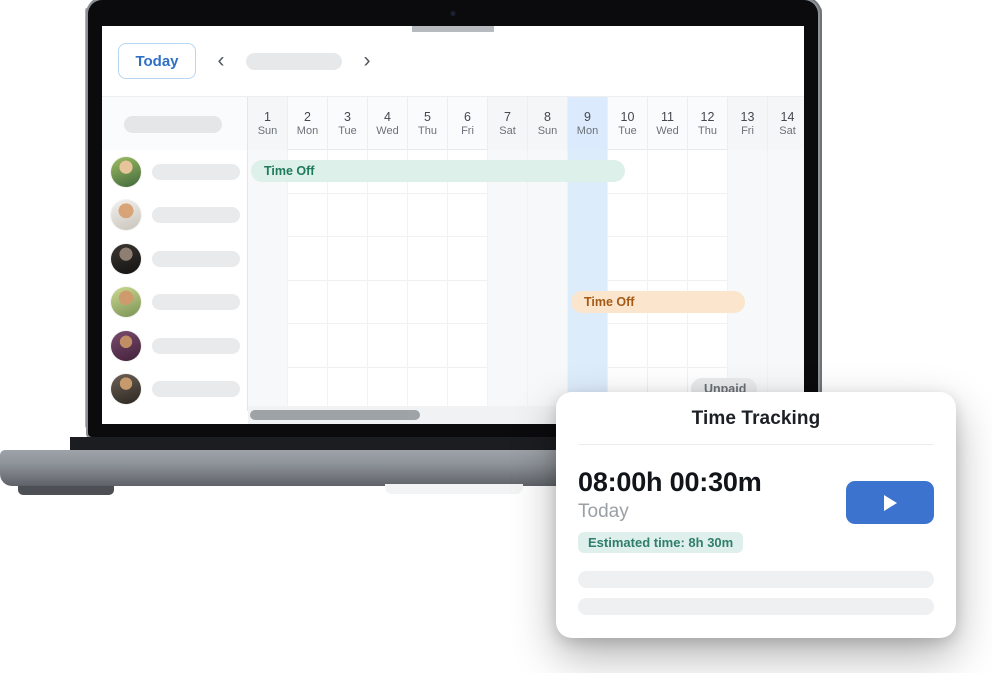  Describe the element at coordinates (294, 61) in the screenshot. I see `date-range-placeholder` at that location.